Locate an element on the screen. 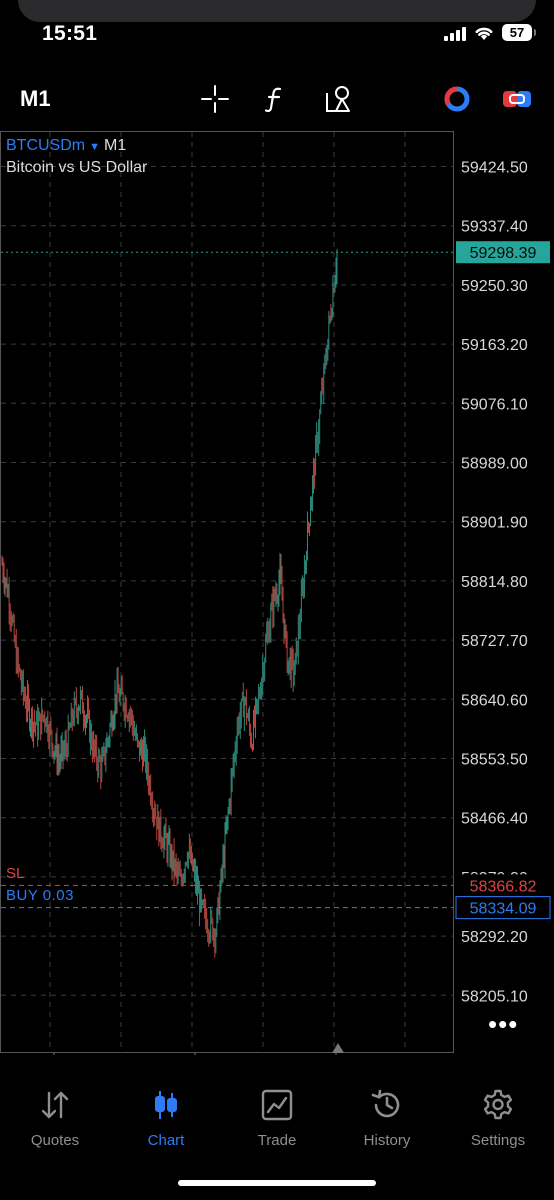 The image size is (554, 1200). symbol-name: BTCUSDm is located at coordinates (45, 145).